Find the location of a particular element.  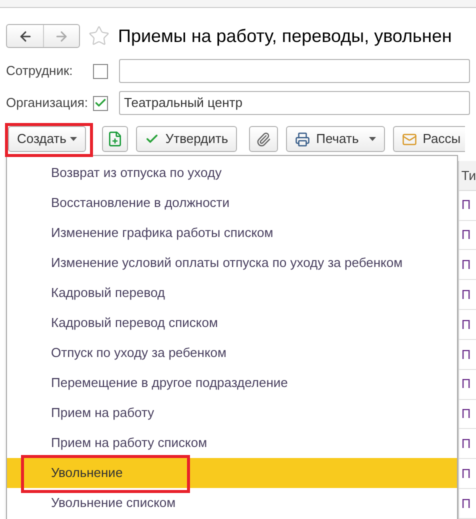

create-button: Создать is located at coordinates (47, 139).